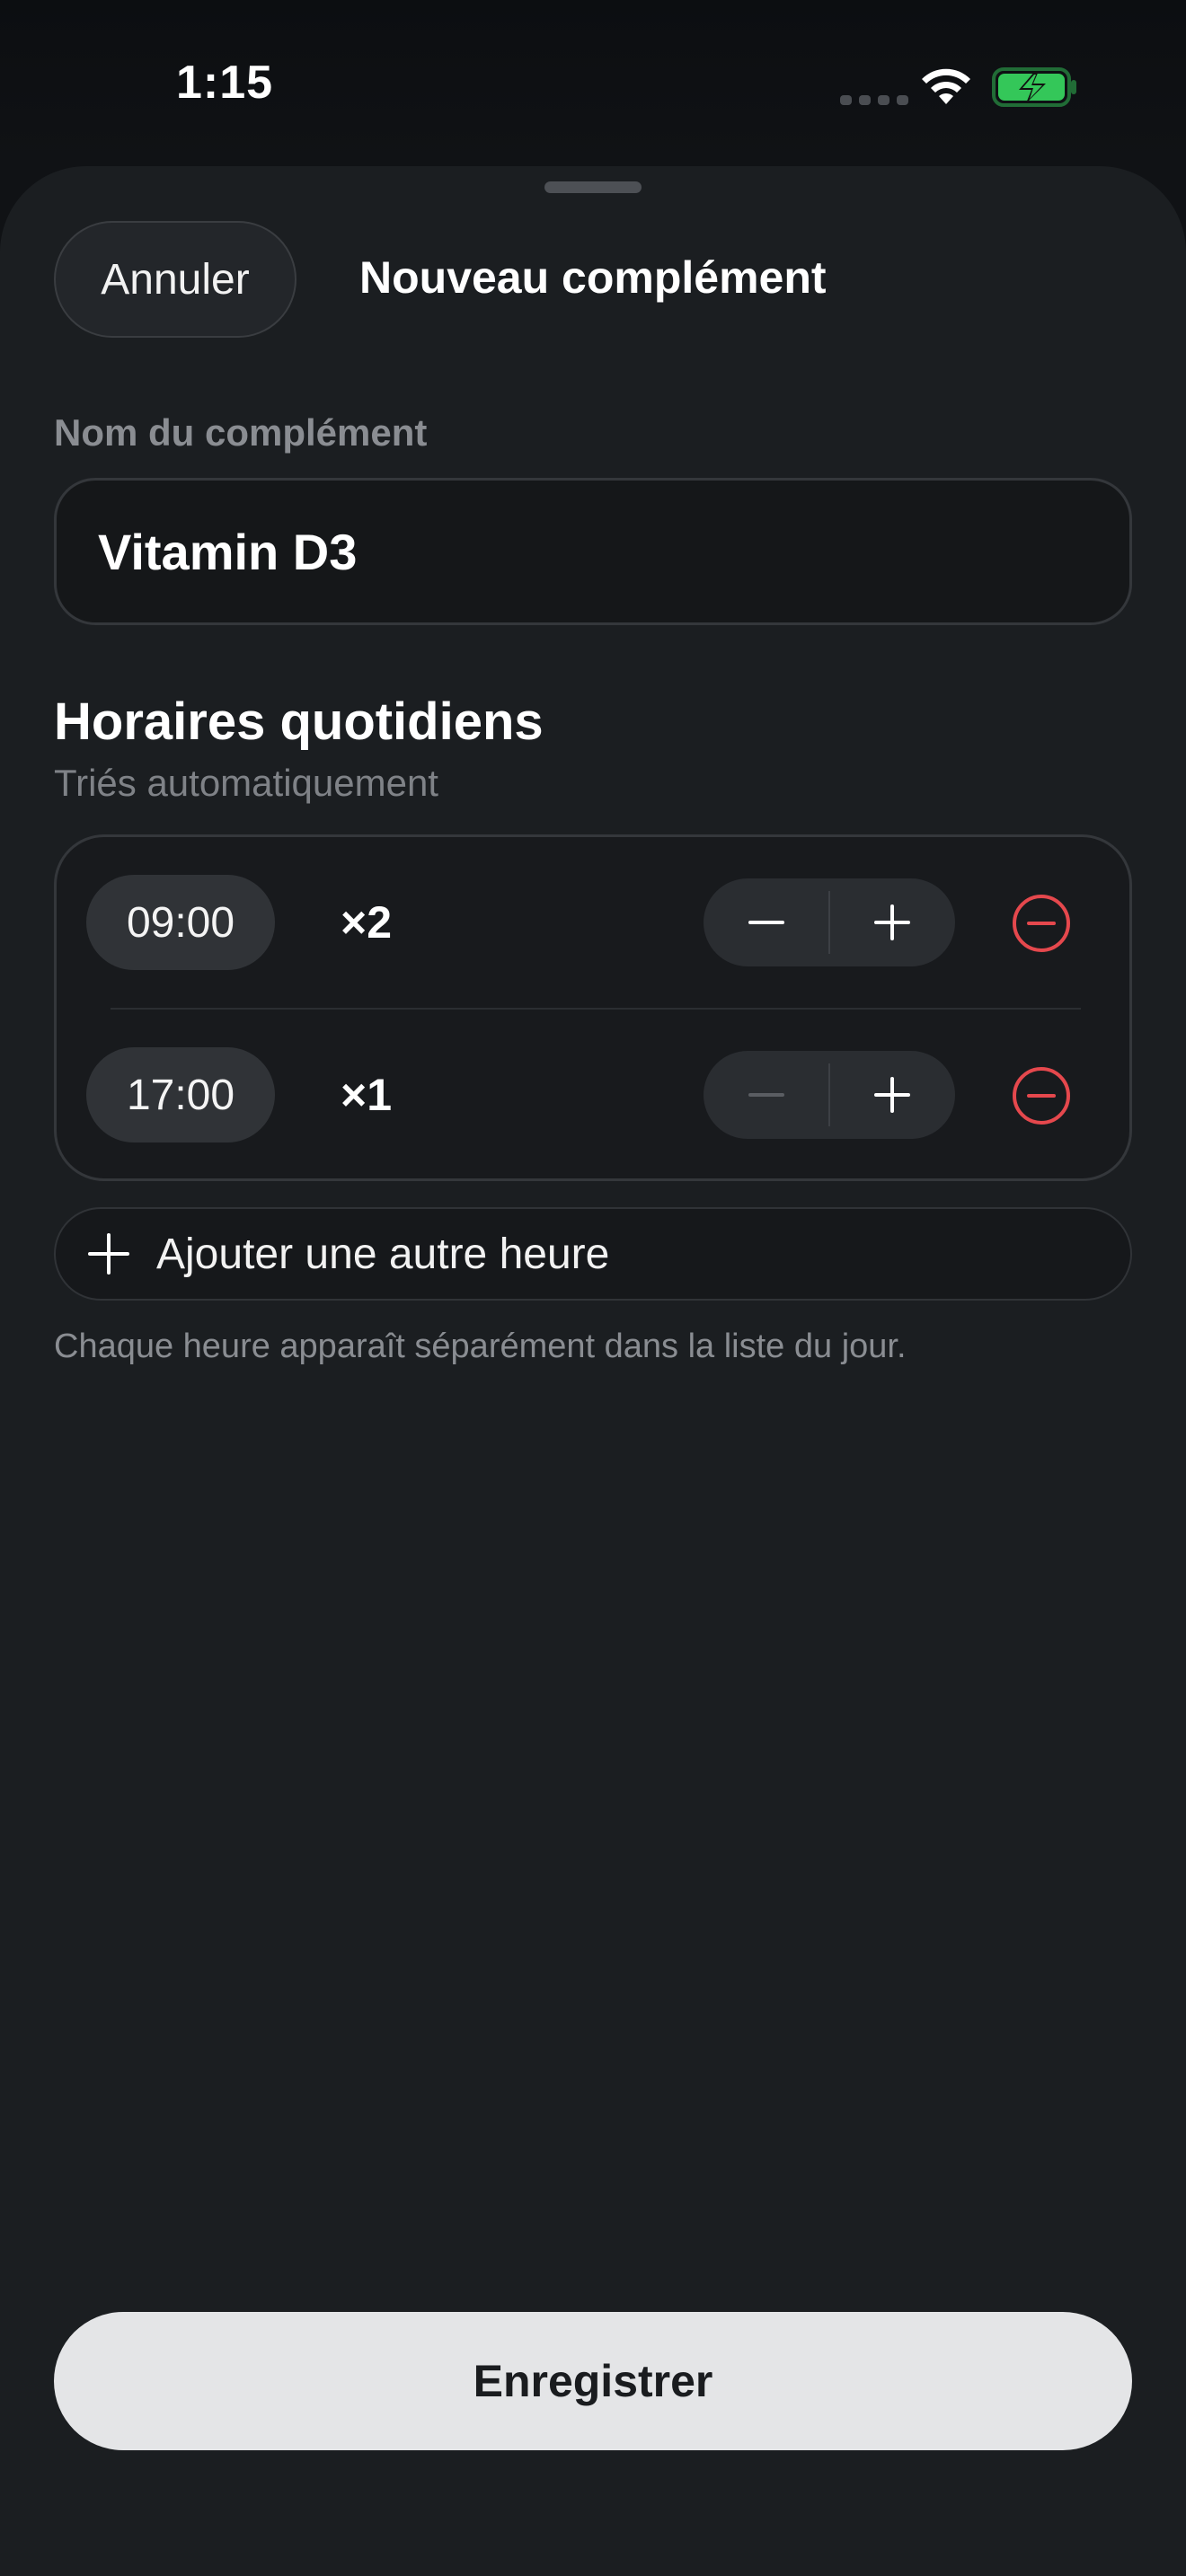 The height and width of the screenshot is (2576, 1186). Describe the element at coordinates (593, 551) in the screenshot. I see `supplement-name-input: Vitamin D3` at that location.